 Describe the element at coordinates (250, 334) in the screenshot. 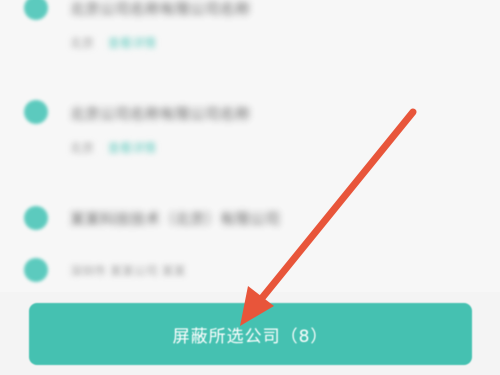

I see `block-selected-companies-button: 屏蔽所选公司（8）` at that location.